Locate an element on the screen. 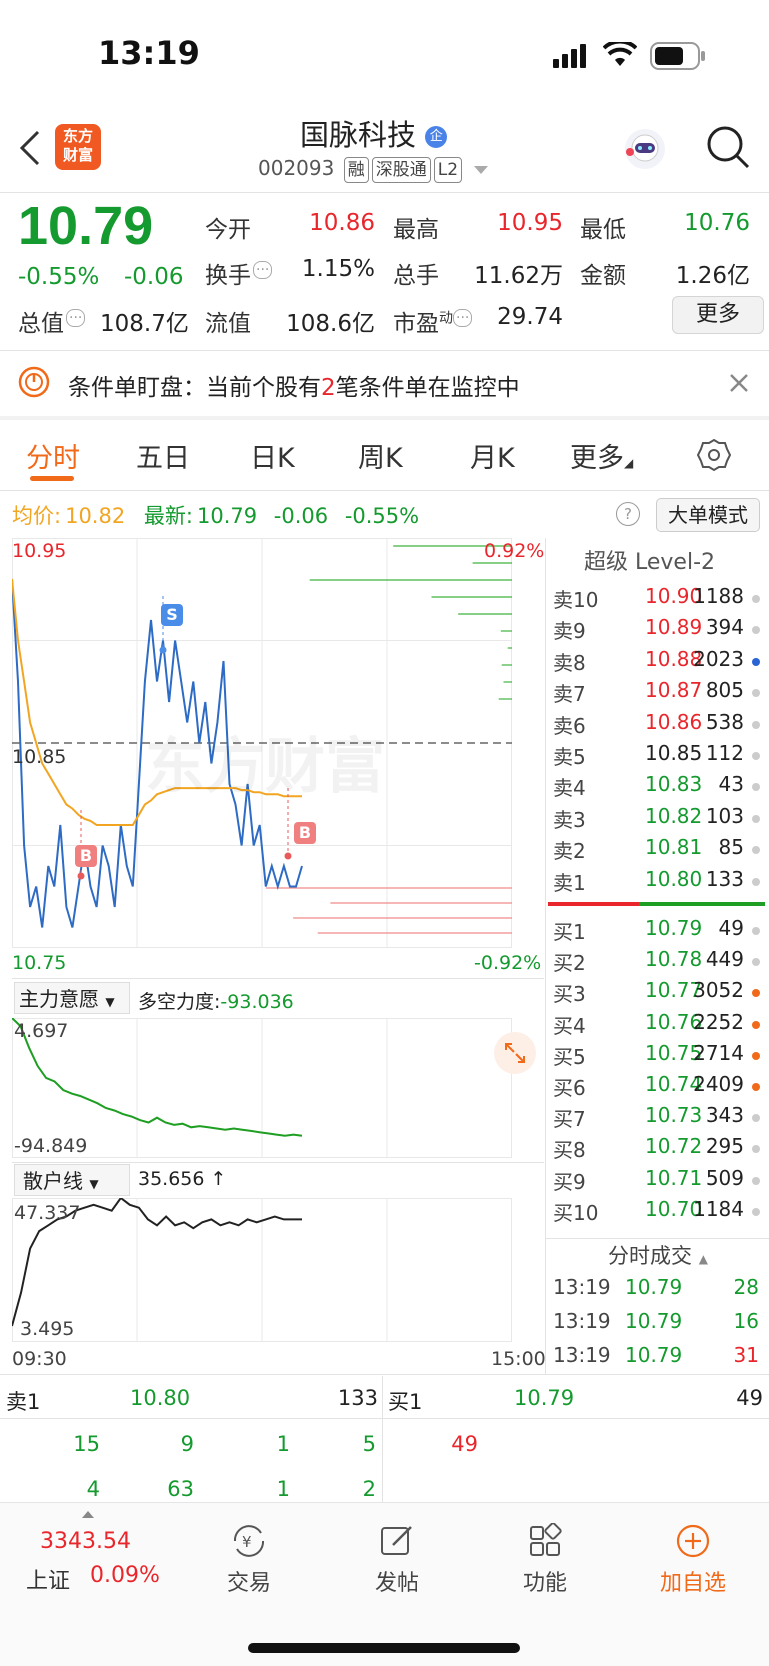 The image size is (769, 1666). sell-marker: S is located at coordinates (172, 615).